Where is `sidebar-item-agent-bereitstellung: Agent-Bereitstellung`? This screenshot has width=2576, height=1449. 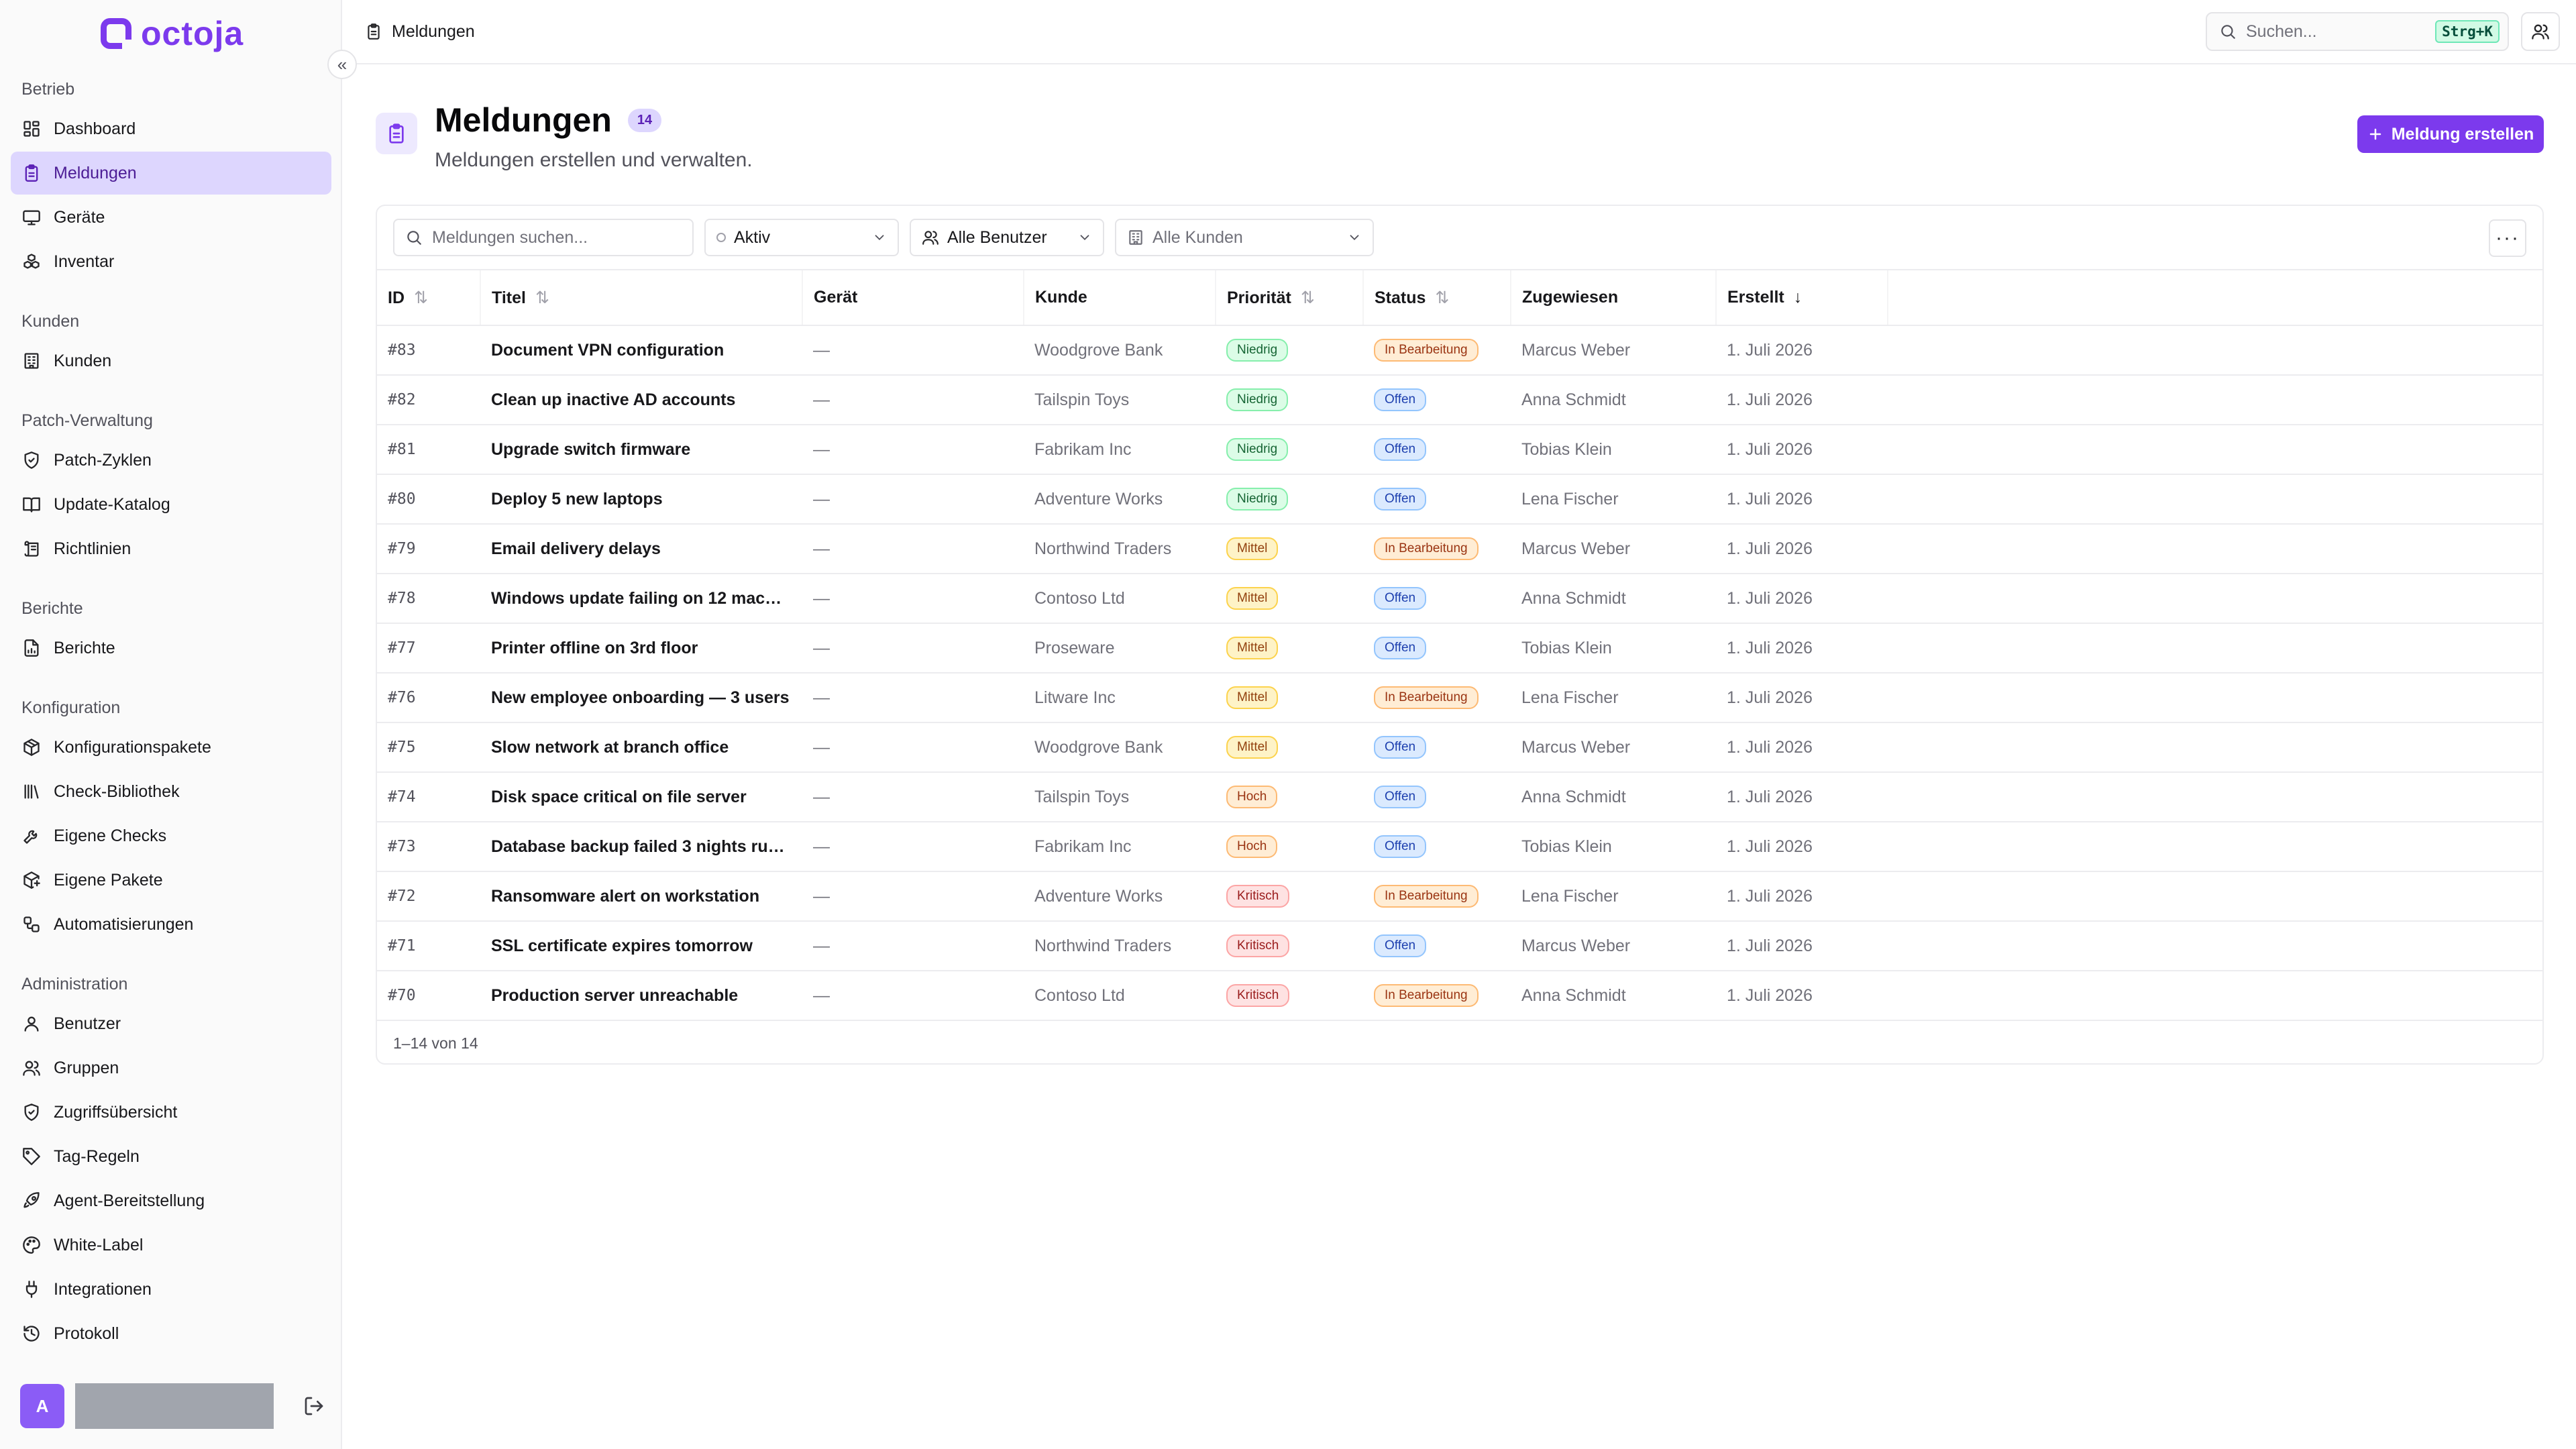 sidebar-item-agent-bereitstellung: Agent-Bereitstellung is located at coordinates (171, 1200).